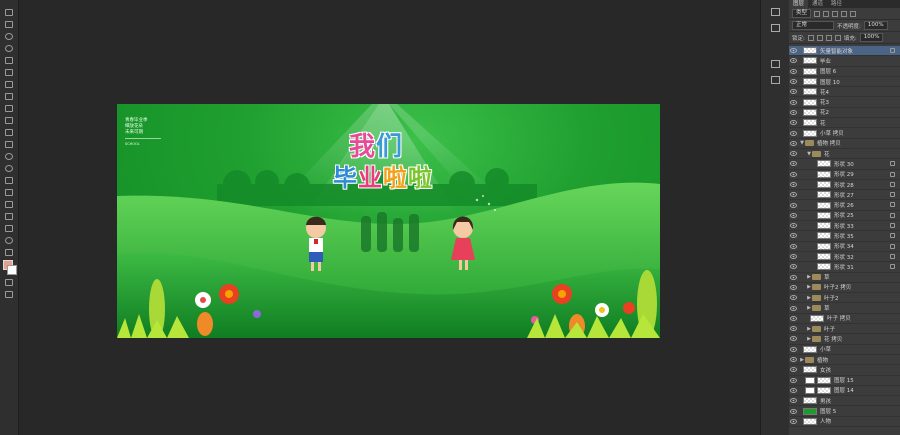 This screenshot has width=900, height=435. What do you see at coordinates (844, 226) in the screenshot?
I see `layer-row: 形状 33` at bounding box center [844, 226].